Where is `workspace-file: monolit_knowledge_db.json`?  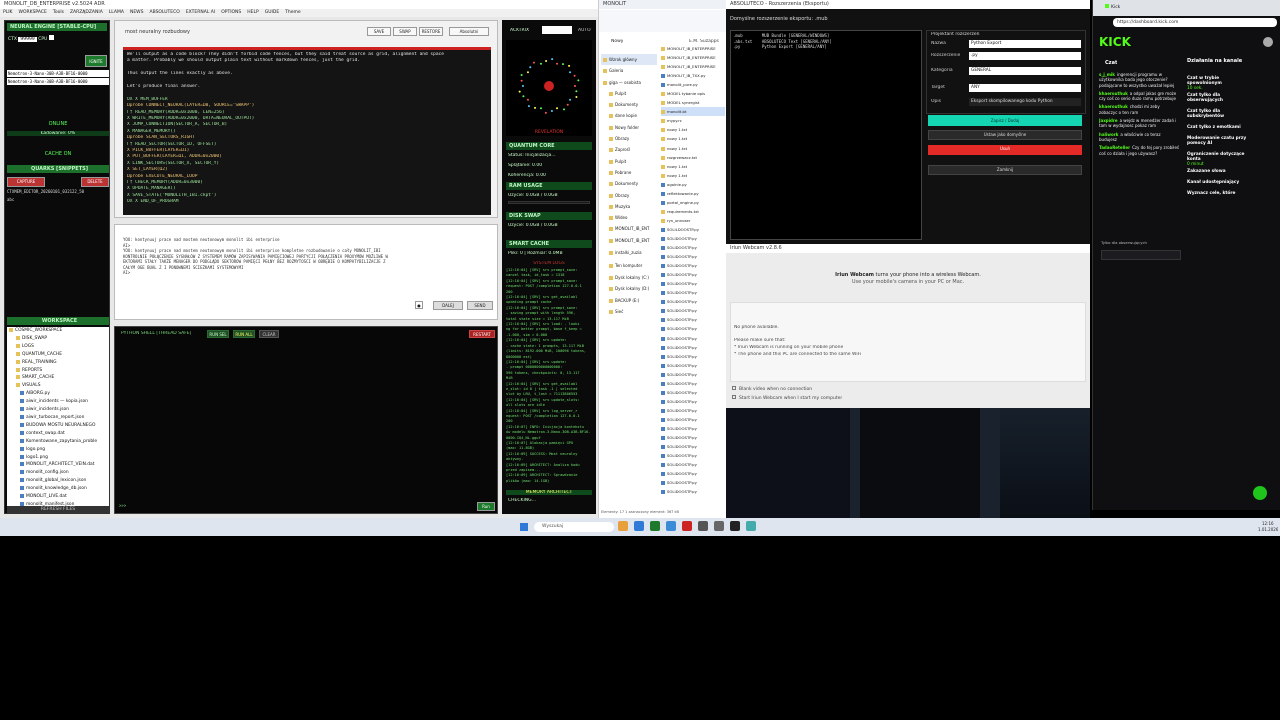 workspace-file: monolit_knowledge_db.json is located at coordinates (58, 489).